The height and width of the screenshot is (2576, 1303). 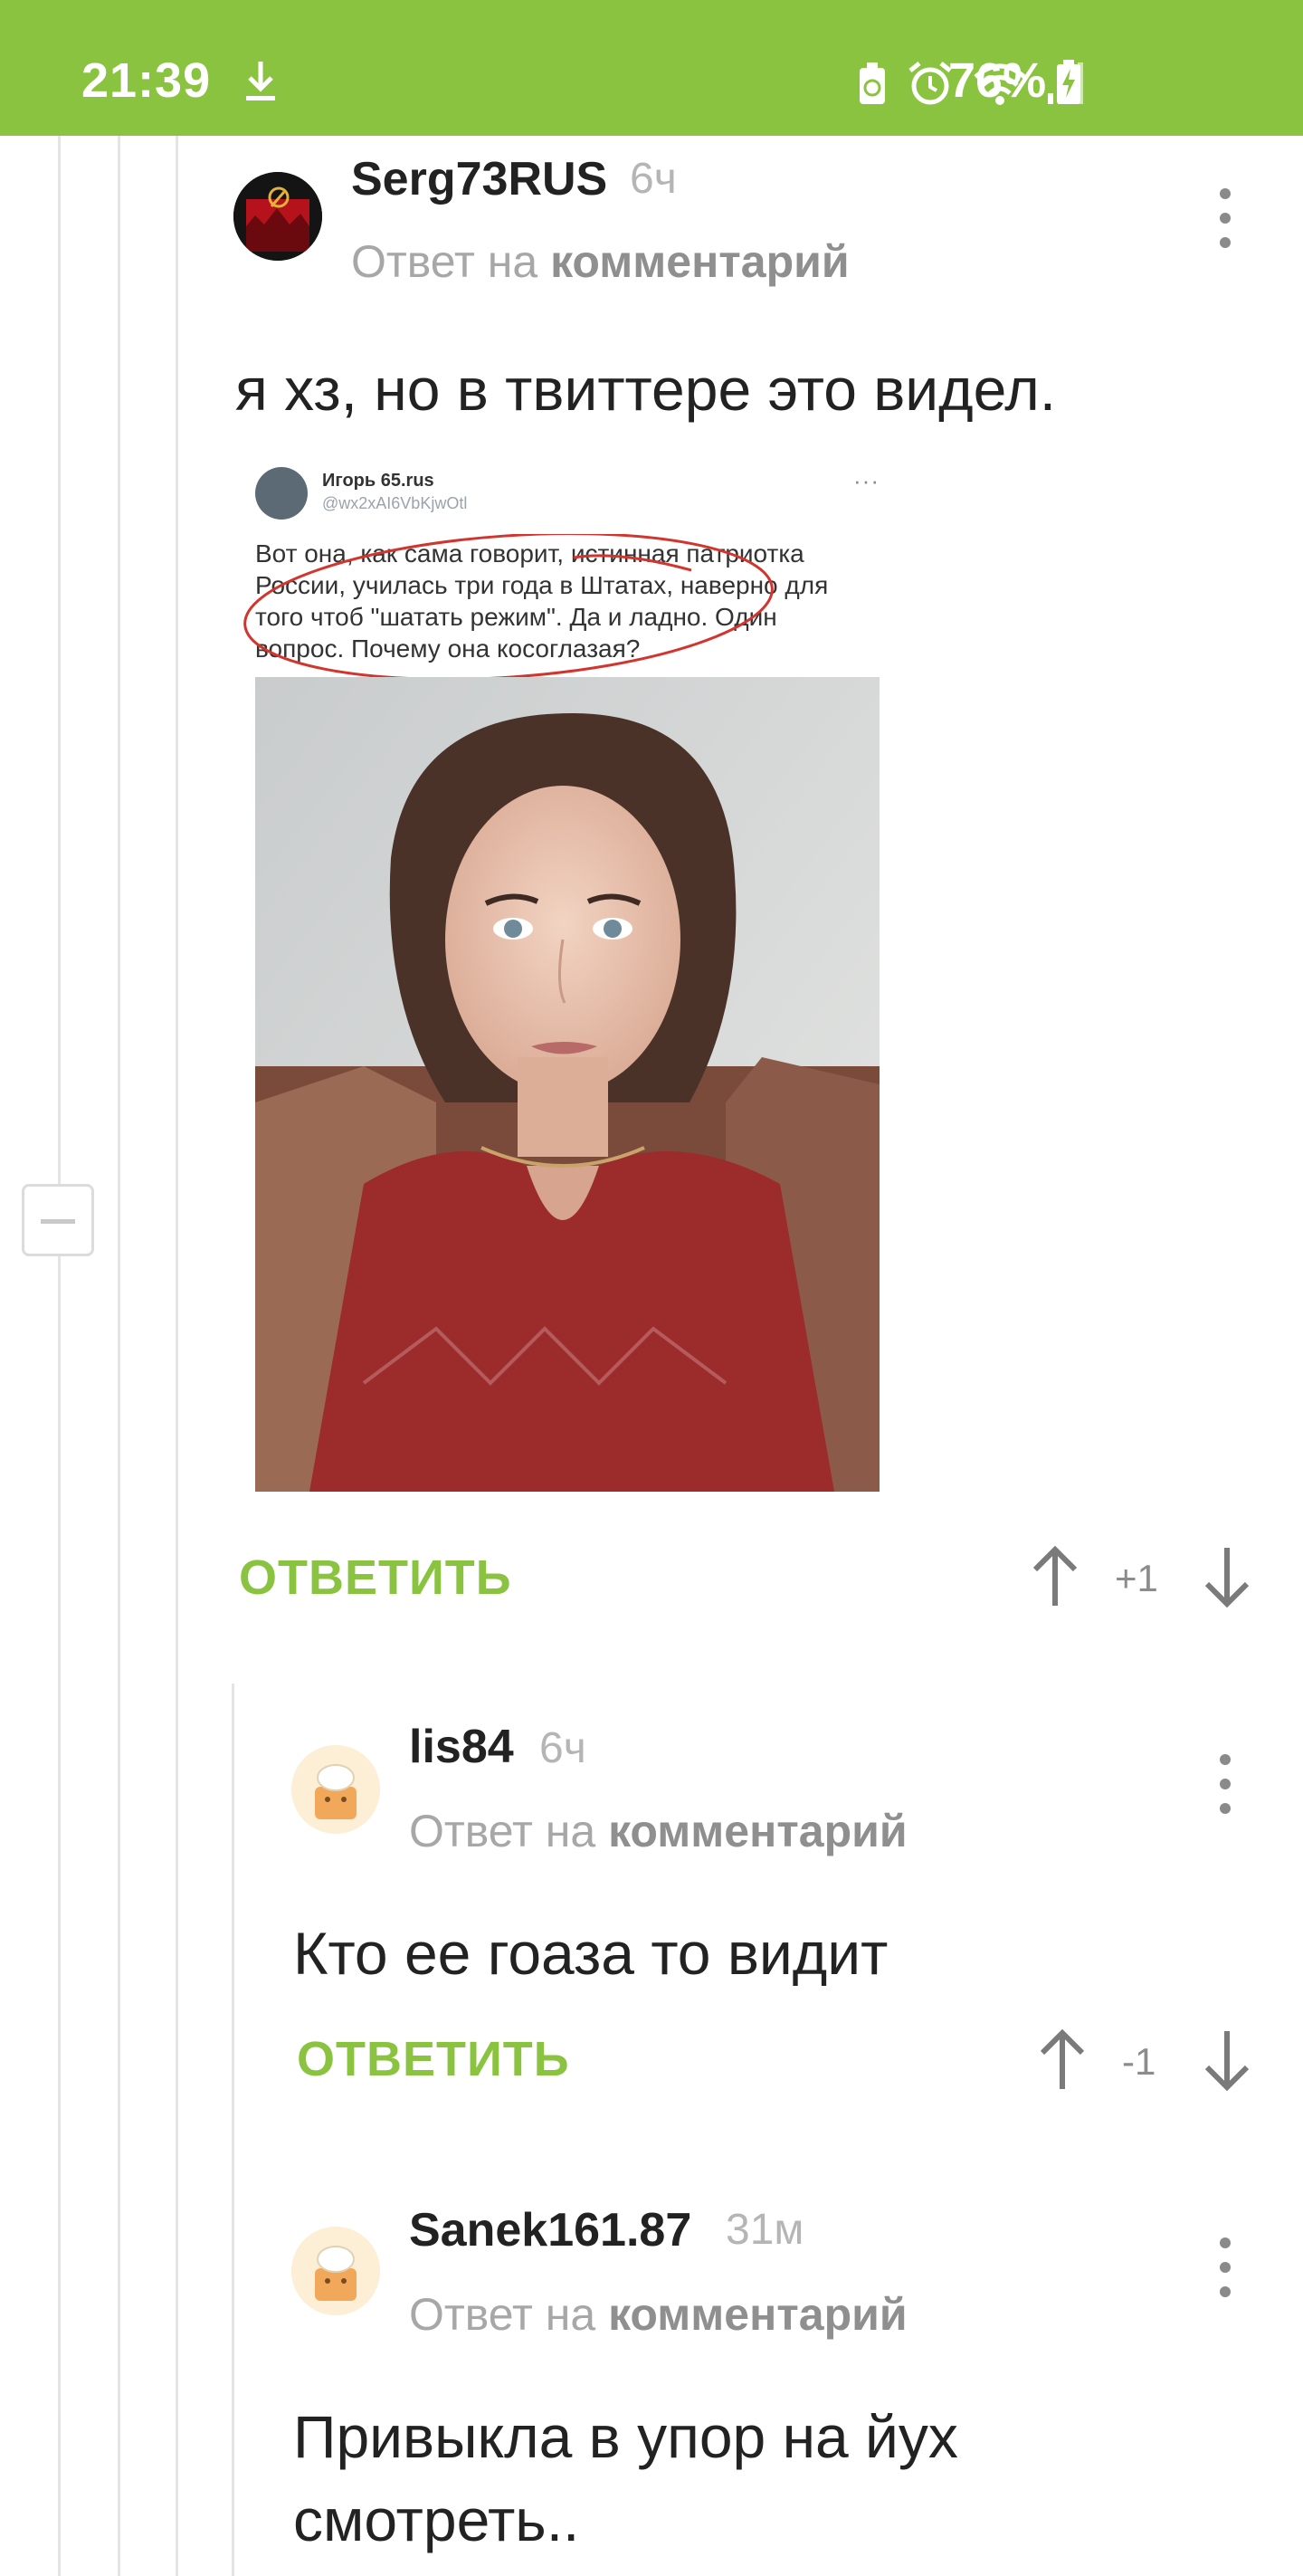 I want to click on tweet-handle: @wx2xAI6VbKjwOtl, so click(x=395, y=503).